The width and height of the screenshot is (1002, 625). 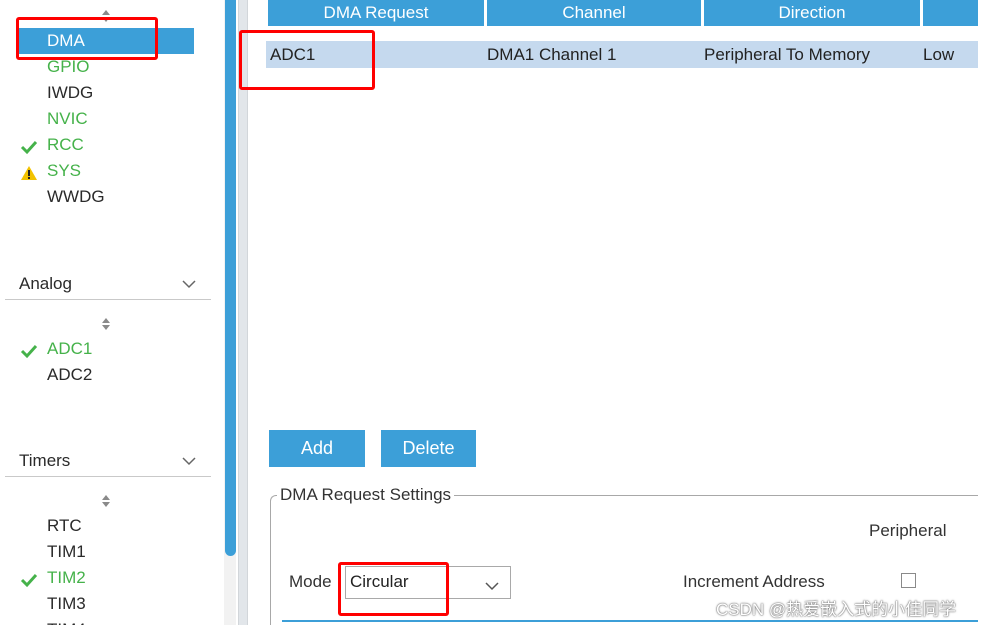 What do you see at coordinates (393, 589) in the screenshot?
I see `highlight-box-mode` at bounding box center [393, 589].